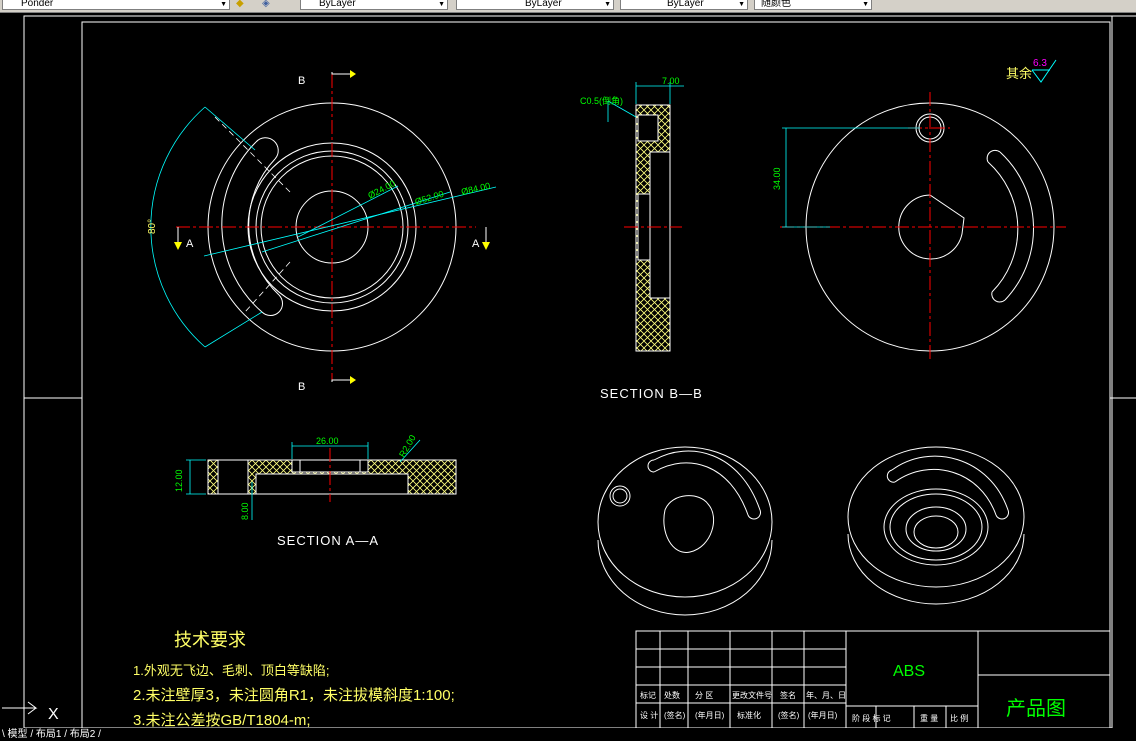 Image resolution: width=1136 pixels, height=741 pixels. What do you see at coordinates (210, 640) in the screenshot?
I see `tech-requirements-title: 技术要求` at bounding box center [210, 640].